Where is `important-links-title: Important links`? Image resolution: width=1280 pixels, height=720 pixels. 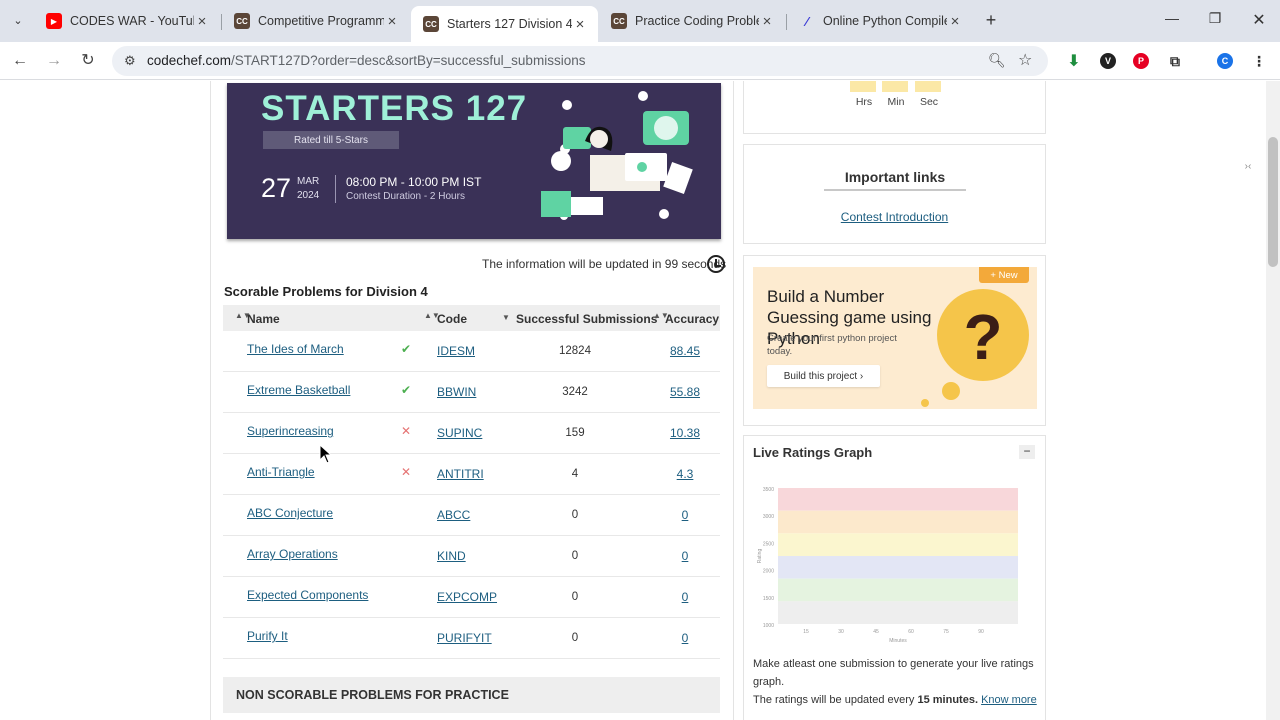 important-links-title: Important links is located at coordinates (895, 180).